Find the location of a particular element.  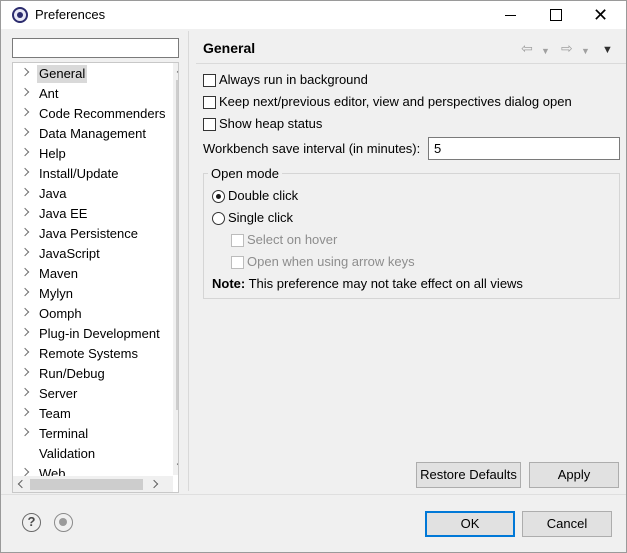

tree-item-label: Data Management is located at coordinates (92, 133).